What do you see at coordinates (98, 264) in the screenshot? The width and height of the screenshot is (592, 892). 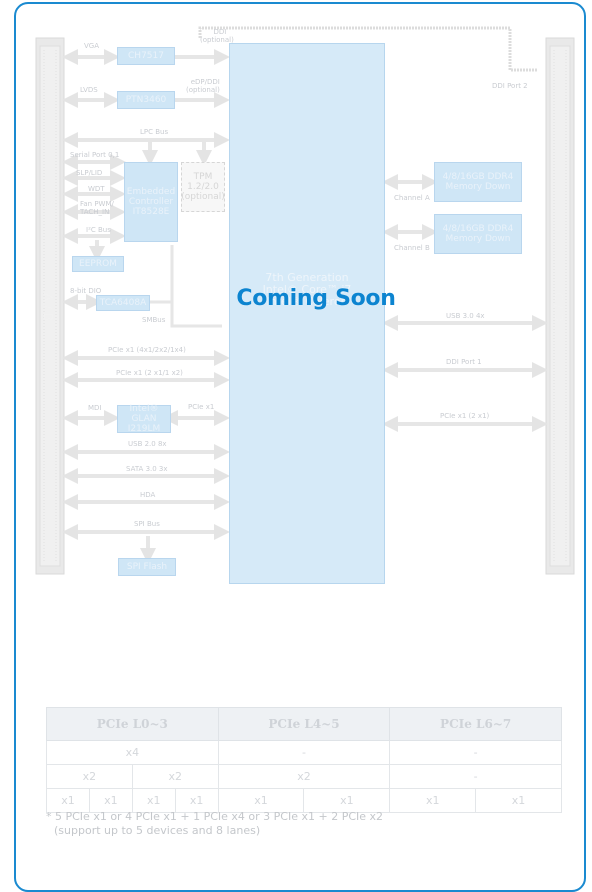 I see `eeprom-chip: EEPROM` at bounding box center [98, 264].